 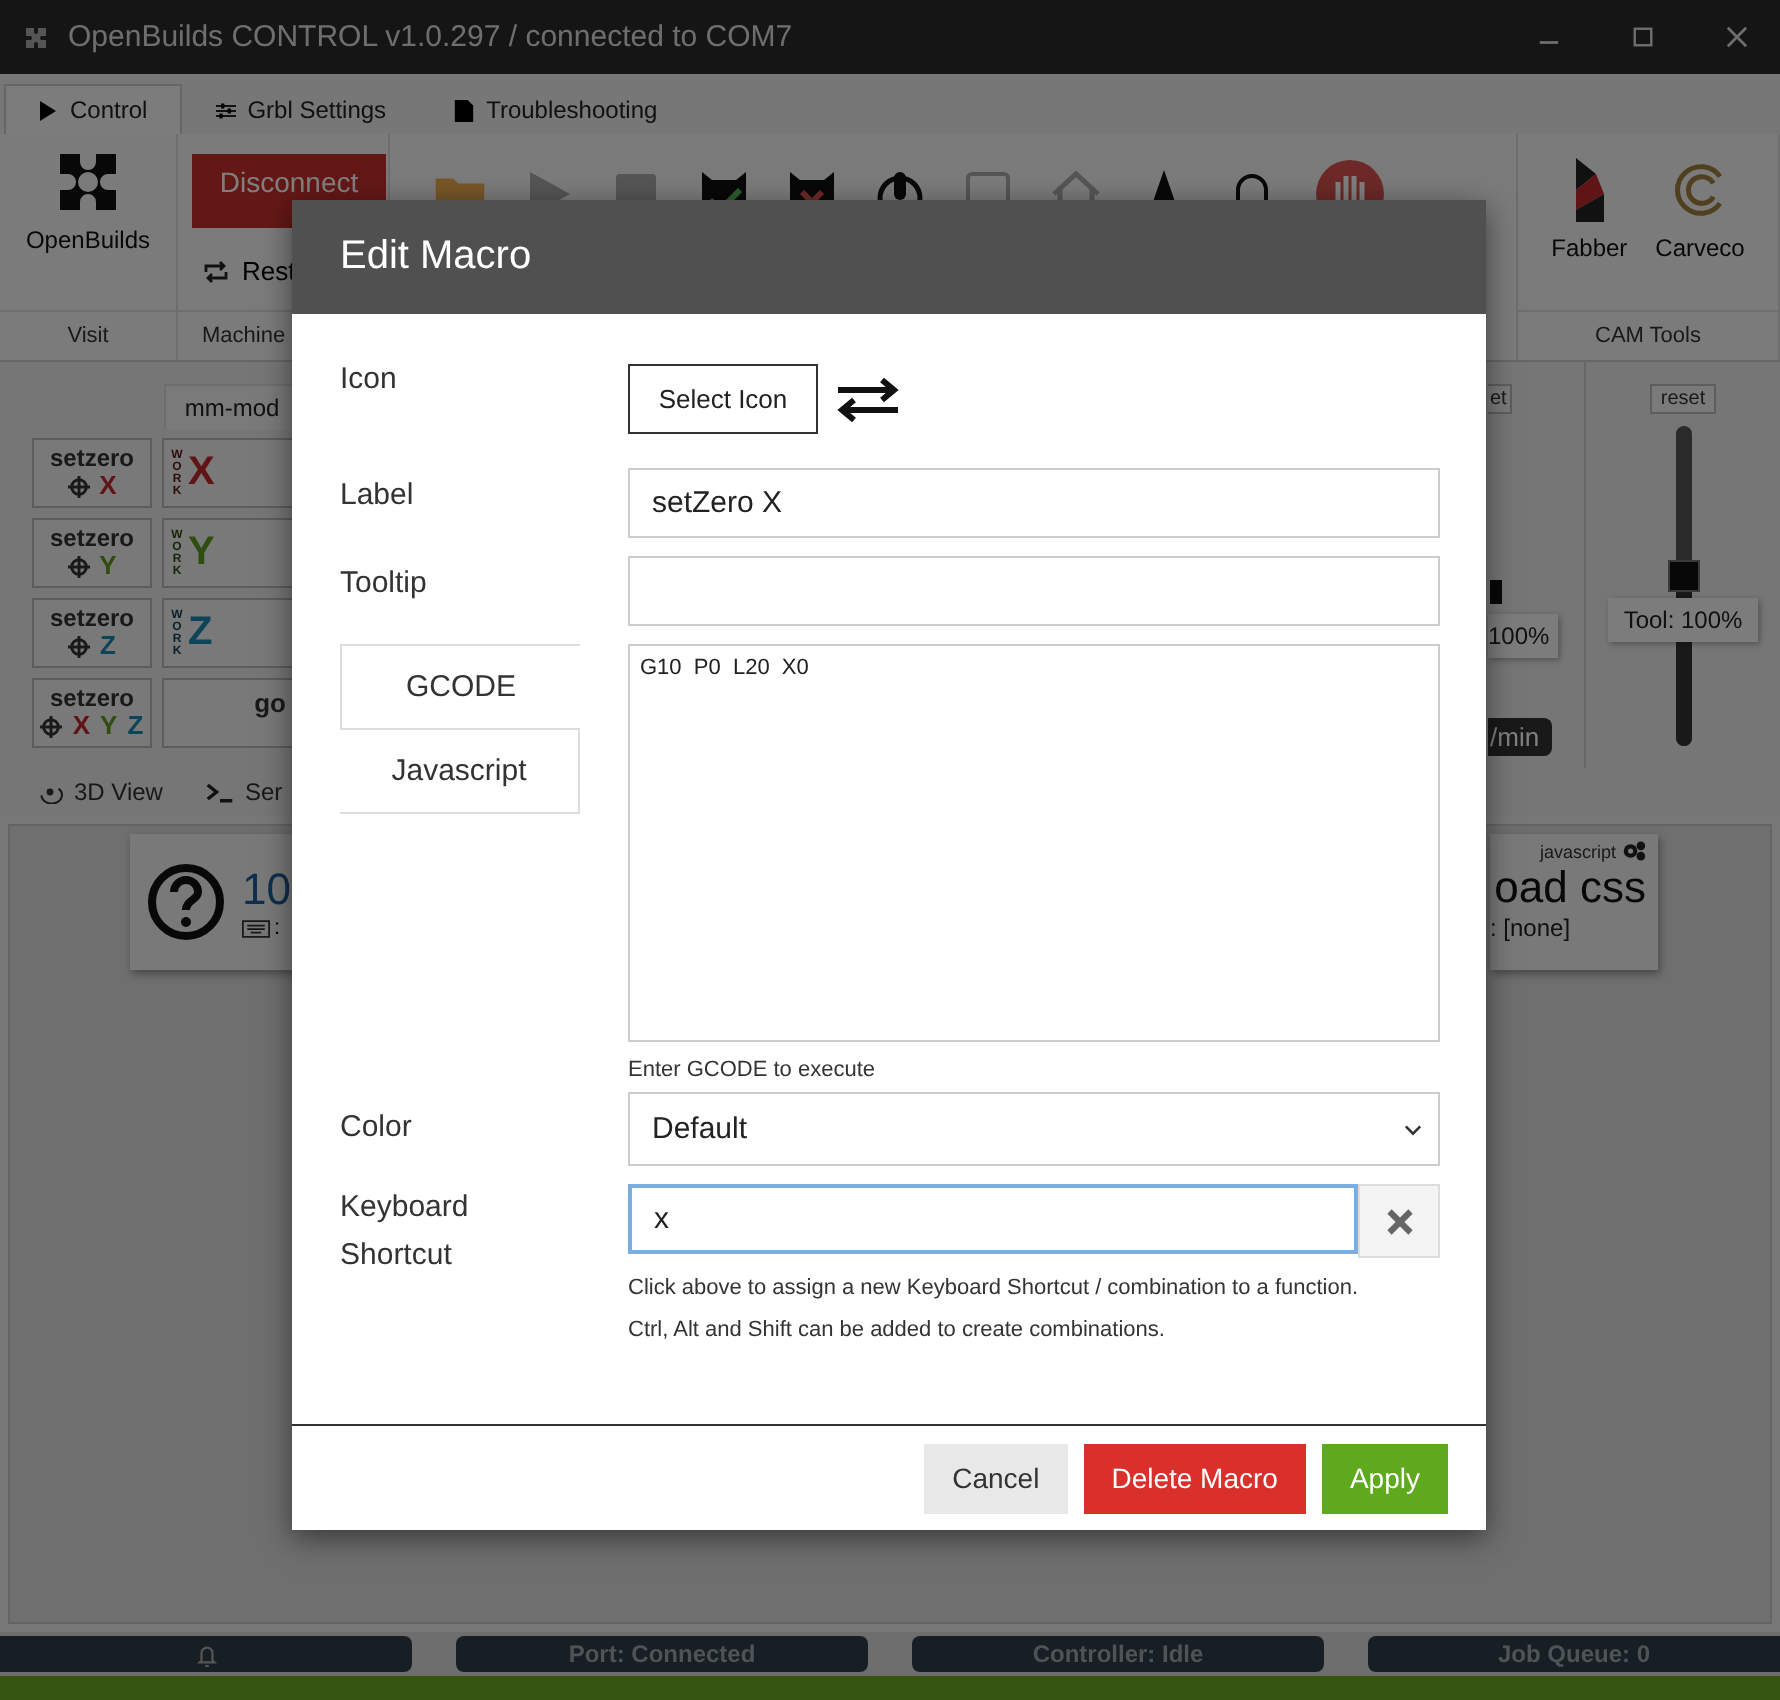 I want to click on terminal-icon, so click(x=220, y=792).